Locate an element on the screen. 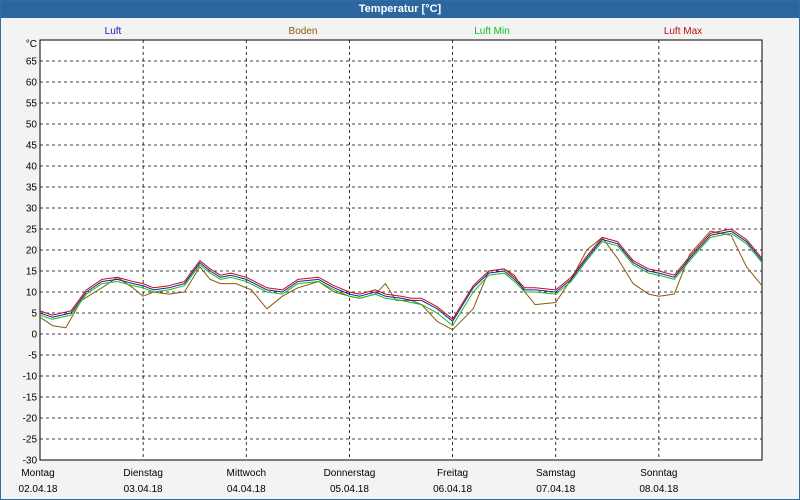 The height and width of the screenshot is (500, 800). x-tick-date: 06.04.18 is located at coordinates (452, 489).